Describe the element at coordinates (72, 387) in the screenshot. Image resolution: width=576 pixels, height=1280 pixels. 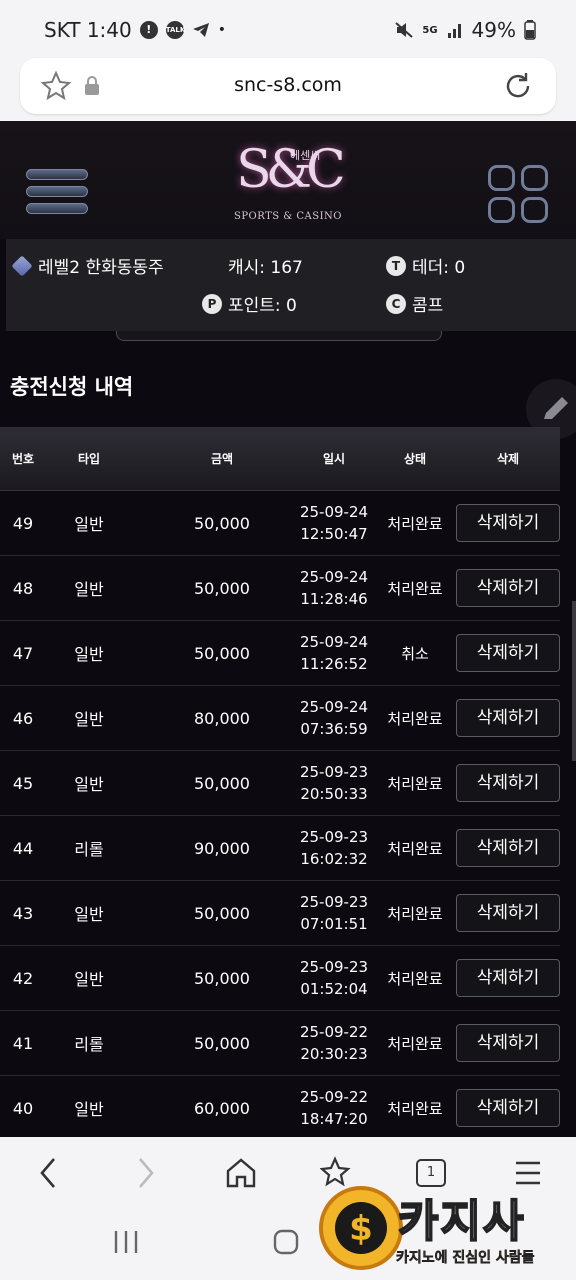
I see `page-title: 충전신청 내역` at that location.